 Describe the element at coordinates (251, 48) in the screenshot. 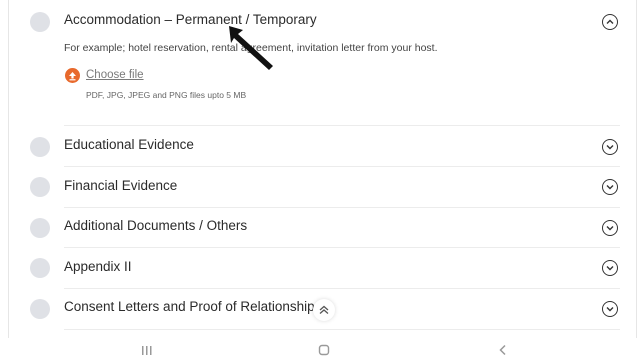

I see `mouse-pointer-icon` at that location.